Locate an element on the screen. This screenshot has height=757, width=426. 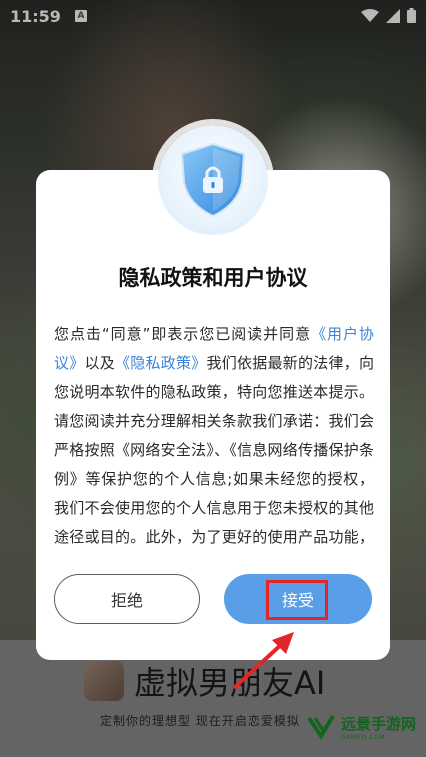
shield-lock-icon is located at coordinates (213, 180).